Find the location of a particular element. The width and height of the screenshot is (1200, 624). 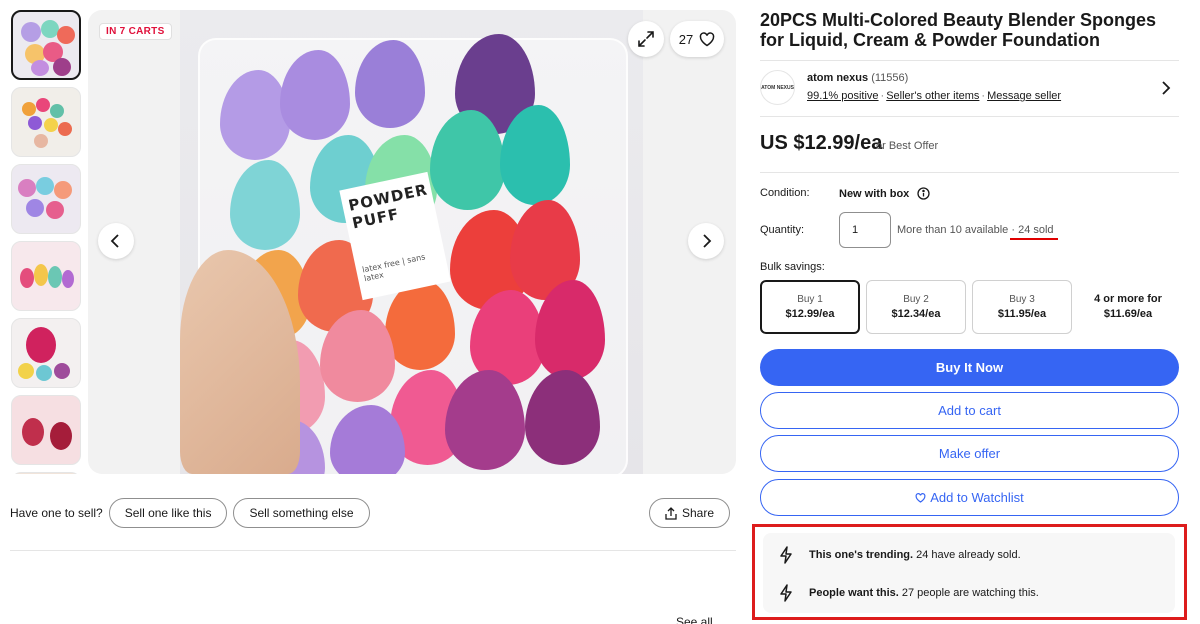

availability-text: More than 10 available · 24 sold is located at coordinates (975, 230).